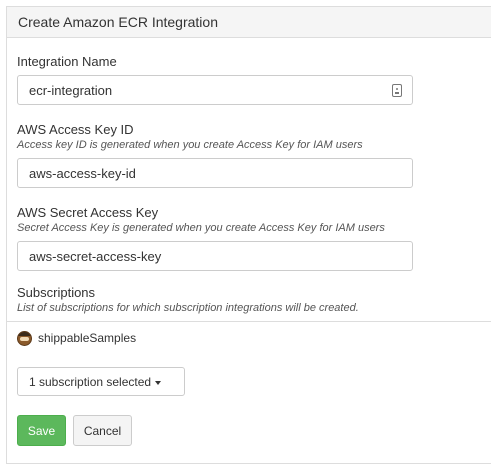 The width and height of the screenshot is (491, 475). What do you see at coordinates (82, 173) in the screenshot?
I see `access-key-value: aws-access-key-id` at bounding box center [82, 173].